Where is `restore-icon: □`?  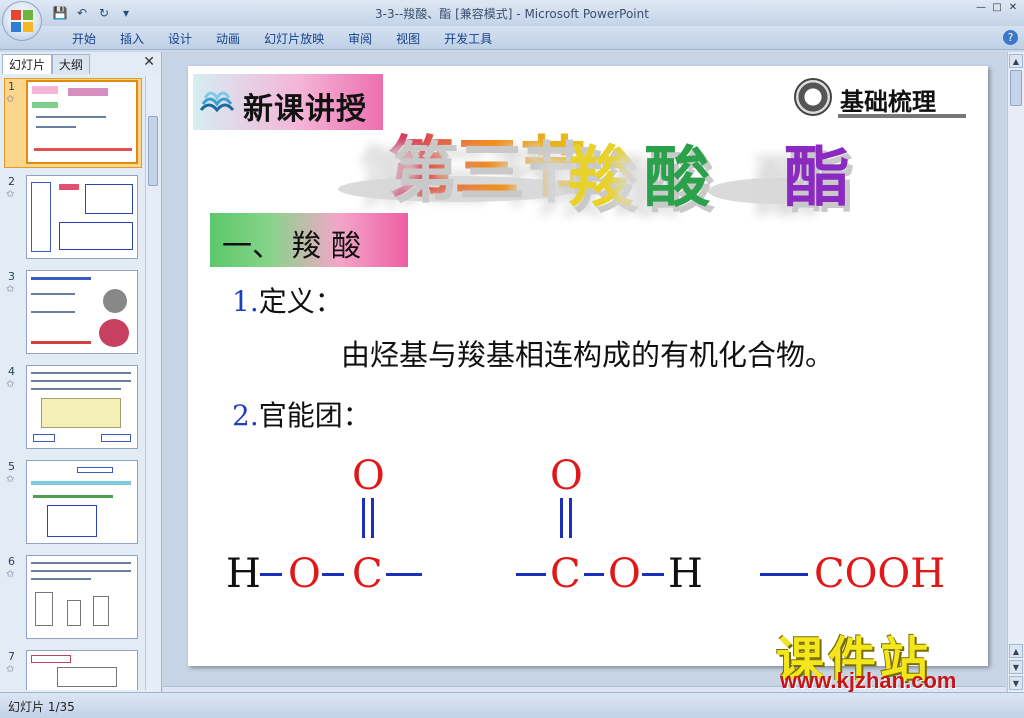
restore-icon: □ is located at coordinates (997, 8).